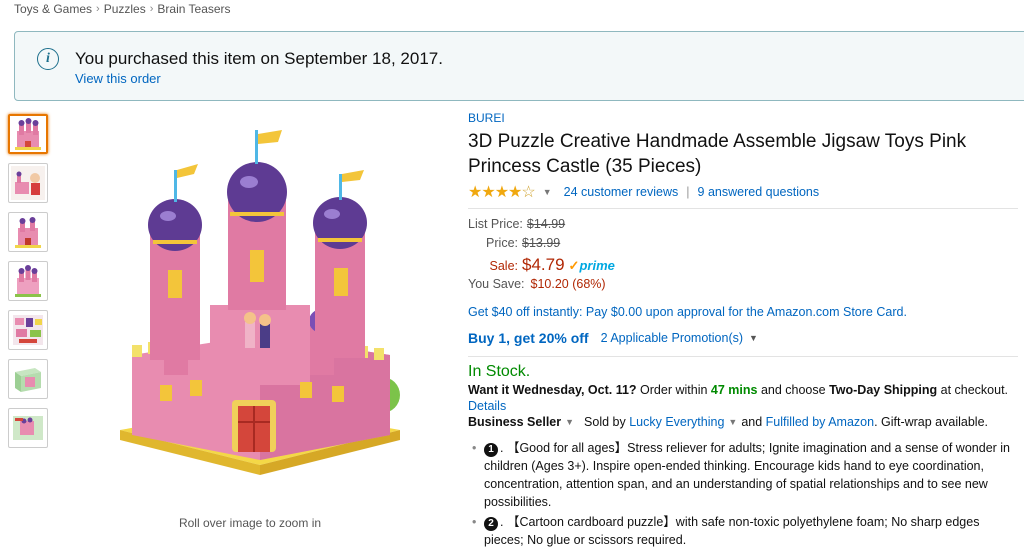  Describe the element at coordinates (743, 286) in the screenshot. I see `you-save-row: You Save: $10.20 (68%)` at that location.